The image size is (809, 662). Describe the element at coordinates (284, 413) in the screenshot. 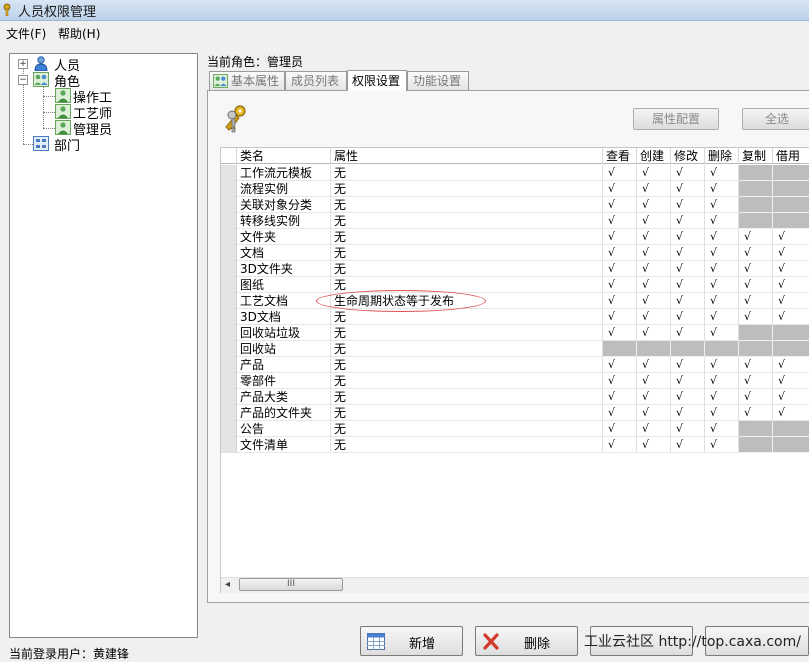

I see `cell-class-name: 产品的文件夹` at that location.